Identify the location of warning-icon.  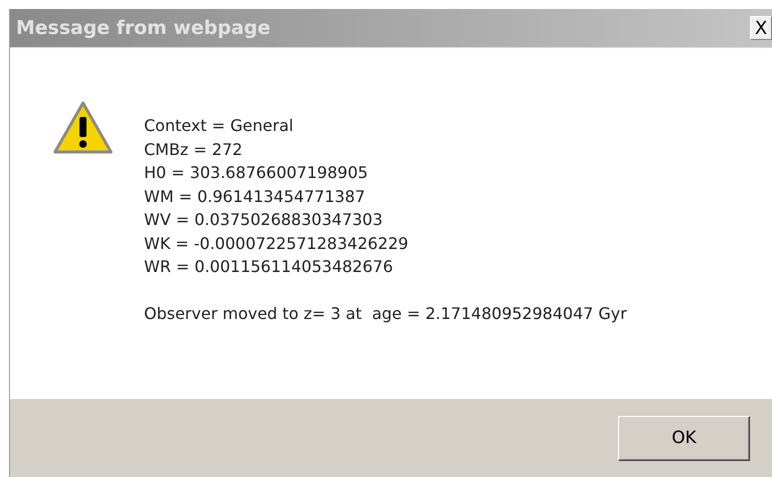
(83, 128).